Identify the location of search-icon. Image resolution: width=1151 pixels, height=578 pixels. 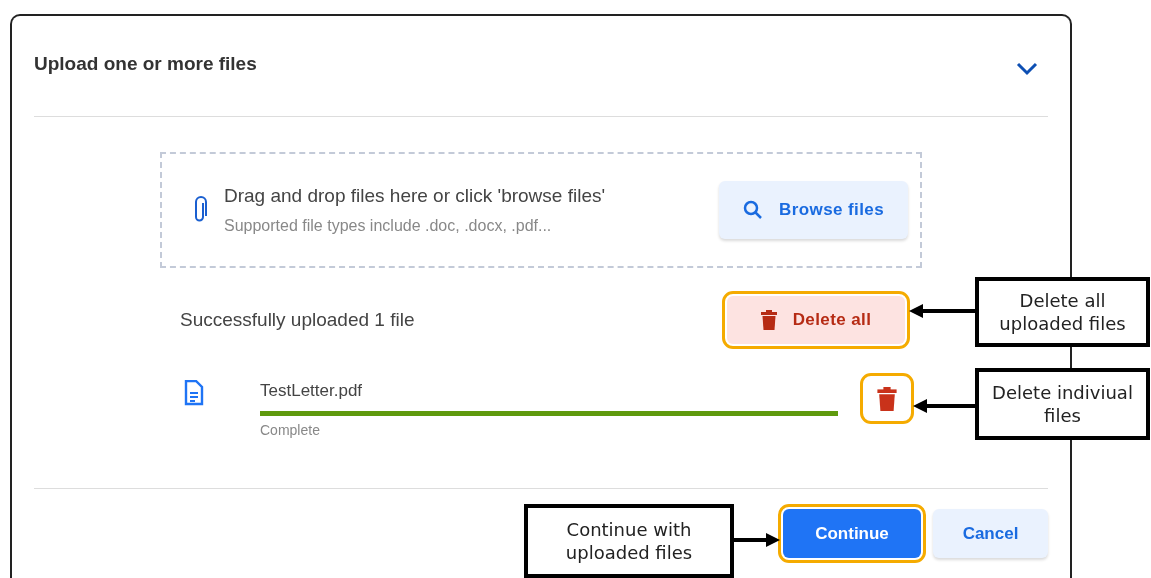
(753, 210).